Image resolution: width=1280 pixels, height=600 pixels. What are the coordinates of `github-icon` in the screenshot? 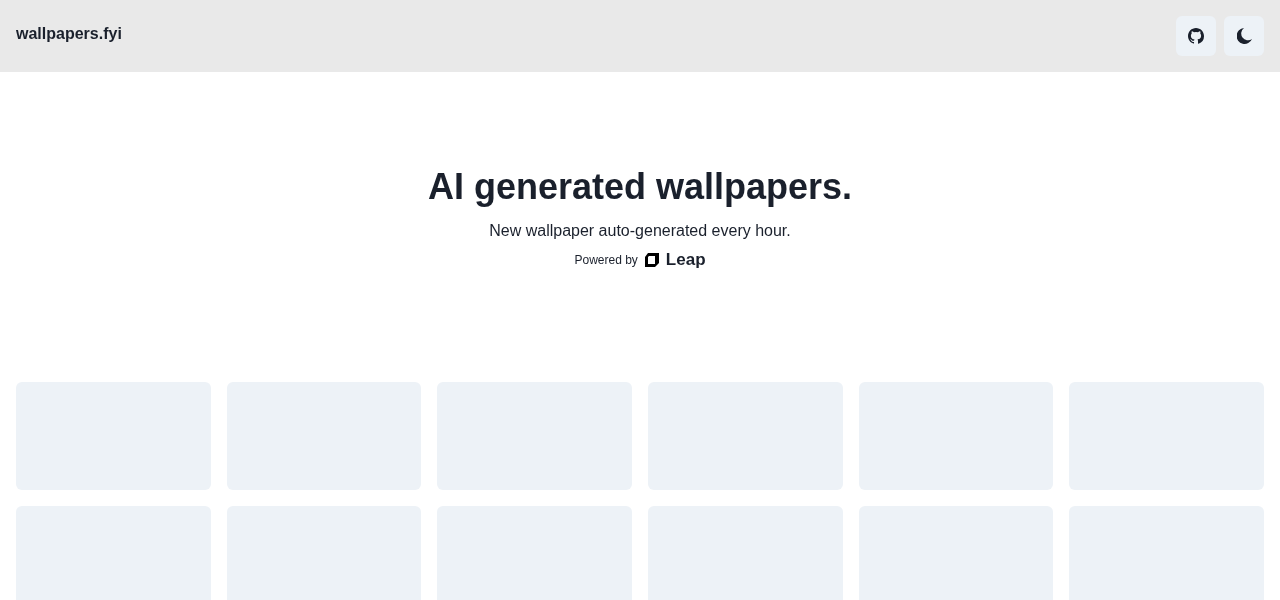 It's located at (1196, 35).